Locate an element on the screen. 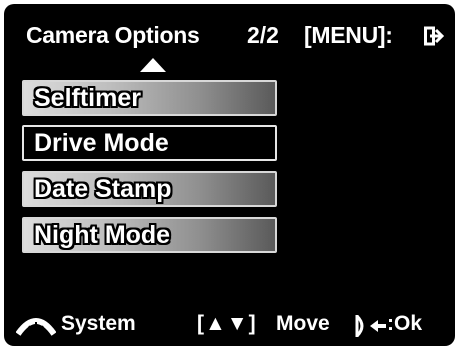  page-title: Camera Options is located at coordinates (113, 35).